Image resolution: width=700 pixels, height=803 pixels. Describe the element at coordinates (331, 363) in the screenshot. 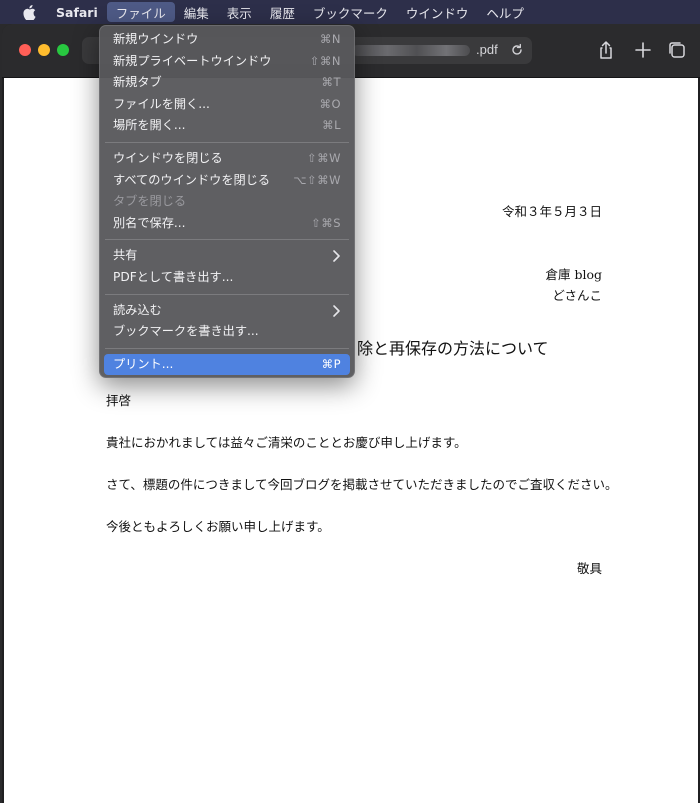

I see `shortcut: ⌘P` at that location.